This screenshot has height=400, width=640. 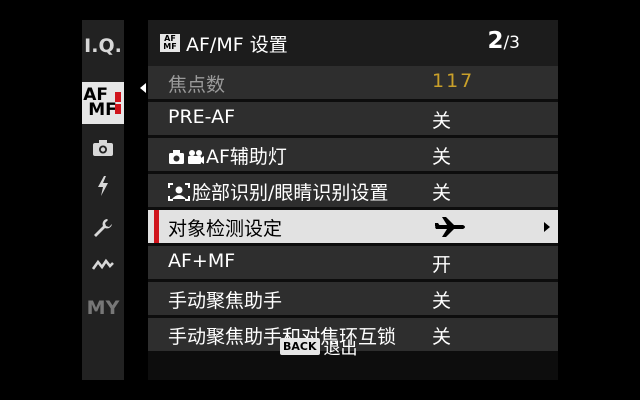 I want to click on menu-item-label: AF+MF, so click(x=202, y=261).